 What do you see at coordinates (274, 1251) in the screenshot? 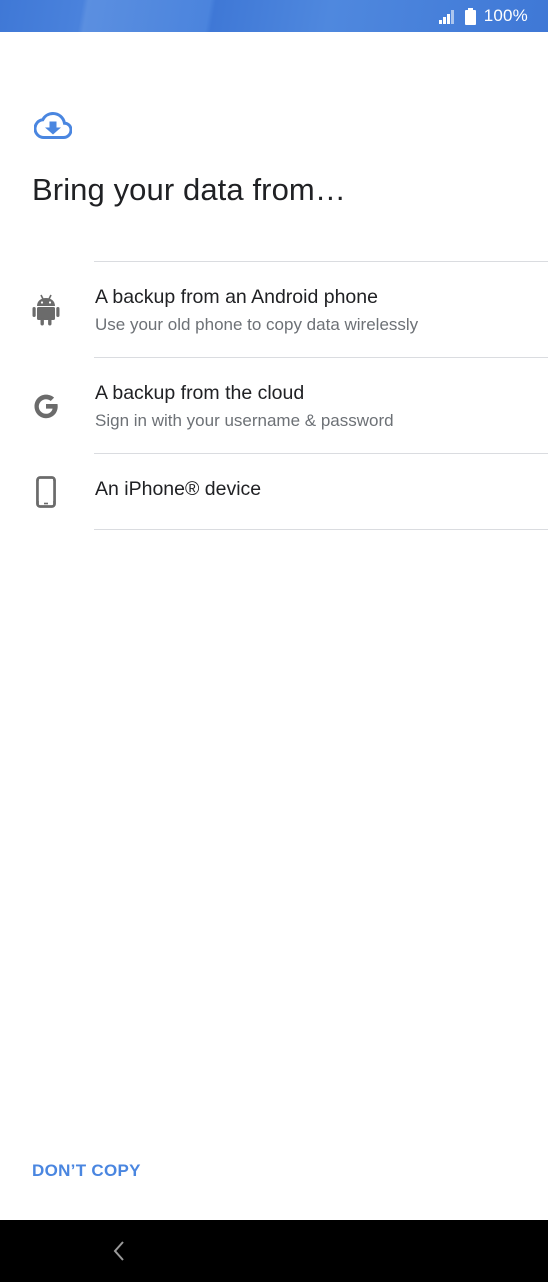
I see `navigation-bar` at bounding box center [274, 1251].